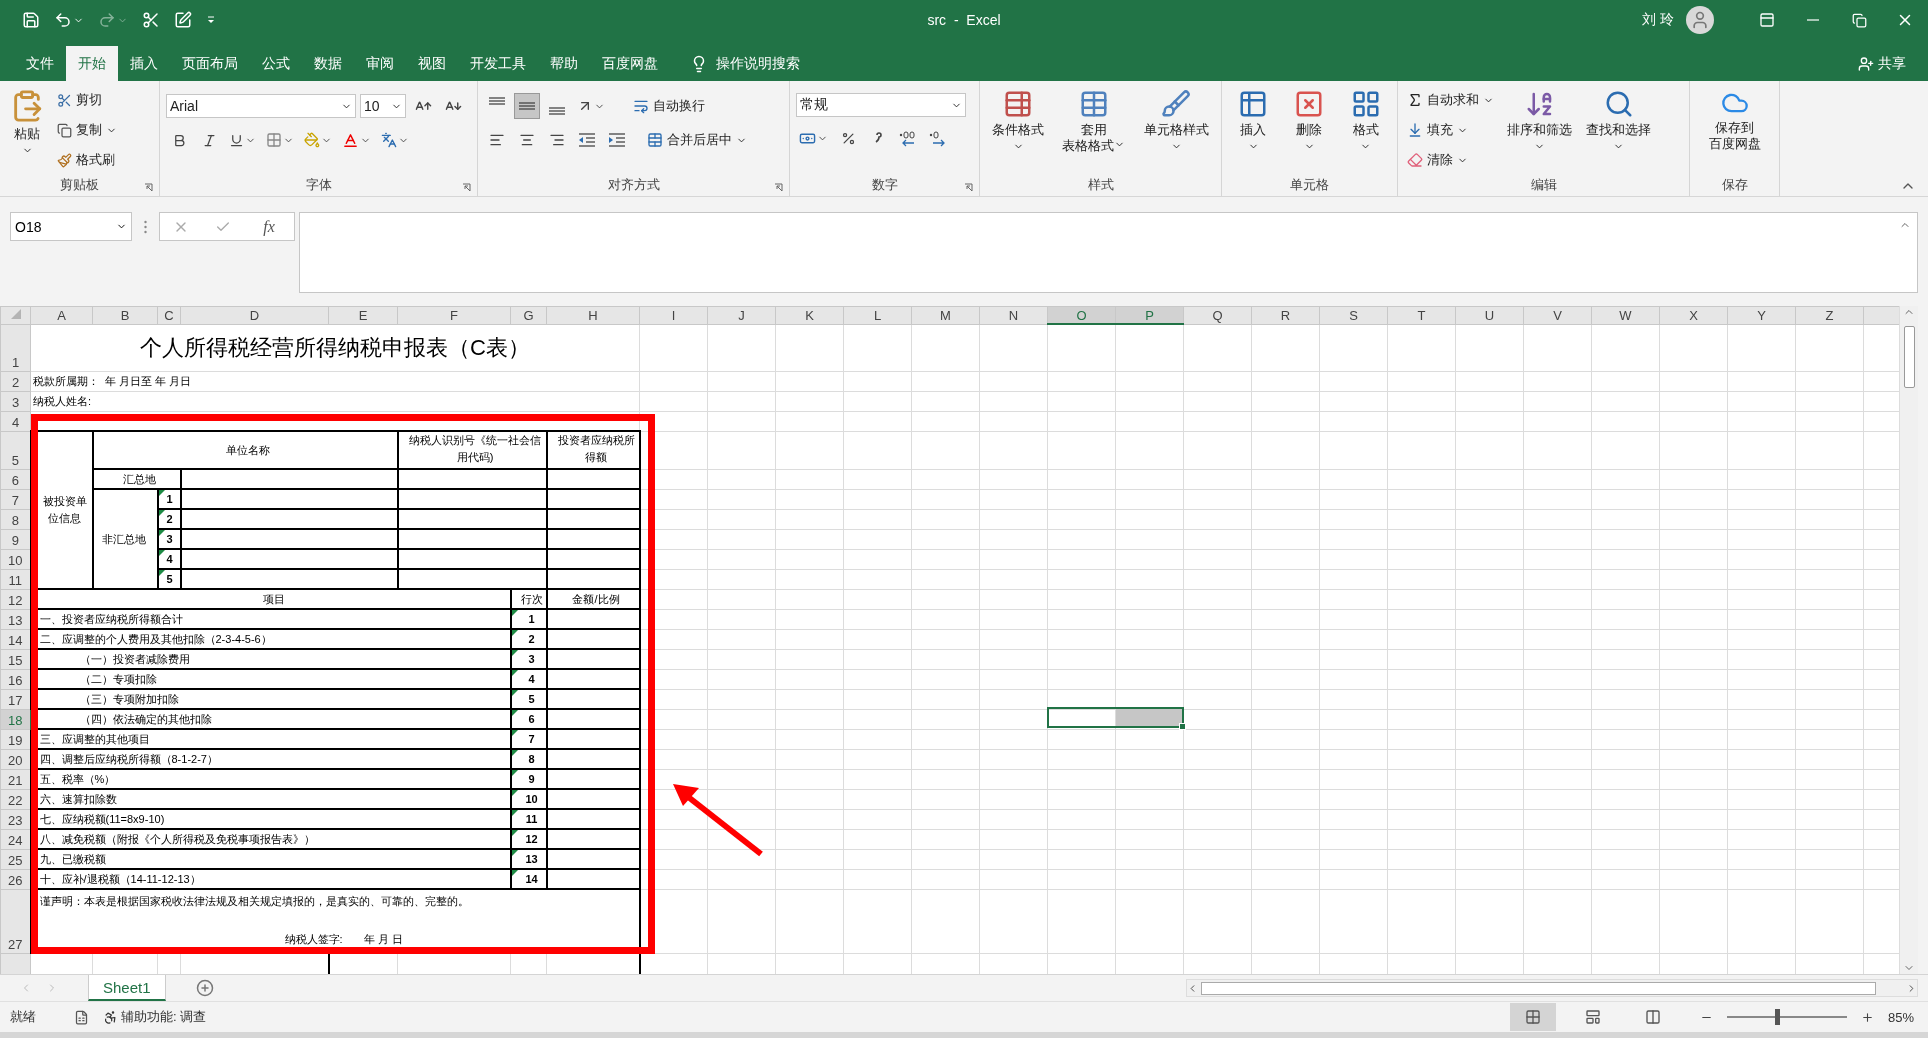  Describe the element at coordinates (1253, 131) in the screenshot. I see `insert-cells-button: 插入` at that location.